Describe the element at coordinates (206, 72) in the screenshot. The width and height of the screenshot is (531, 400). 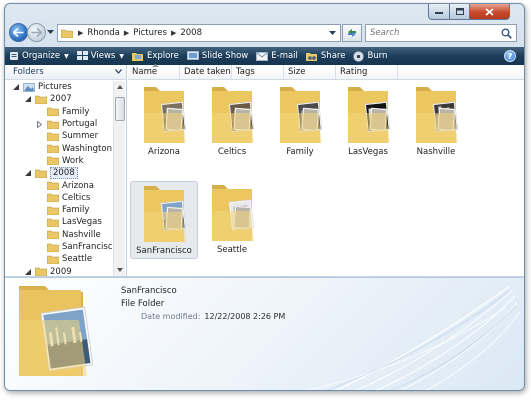
I see `column-date-taken: Date taken` at that location.